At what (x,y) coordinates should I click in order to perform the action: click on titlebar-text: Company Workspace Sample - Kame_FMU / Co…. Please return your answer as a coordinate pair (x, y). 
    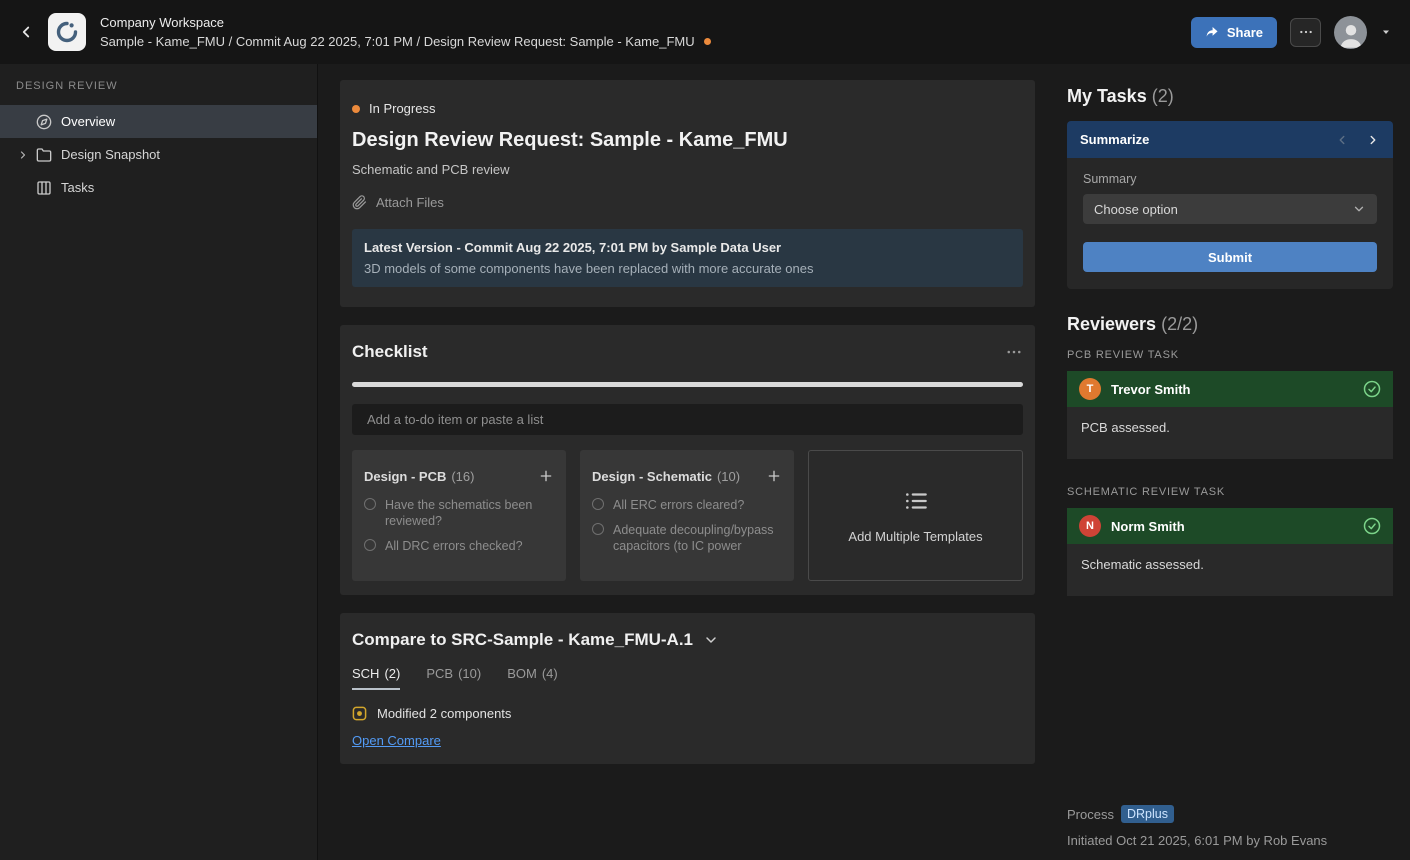
    Looking at the image, I should click on (405, 32).